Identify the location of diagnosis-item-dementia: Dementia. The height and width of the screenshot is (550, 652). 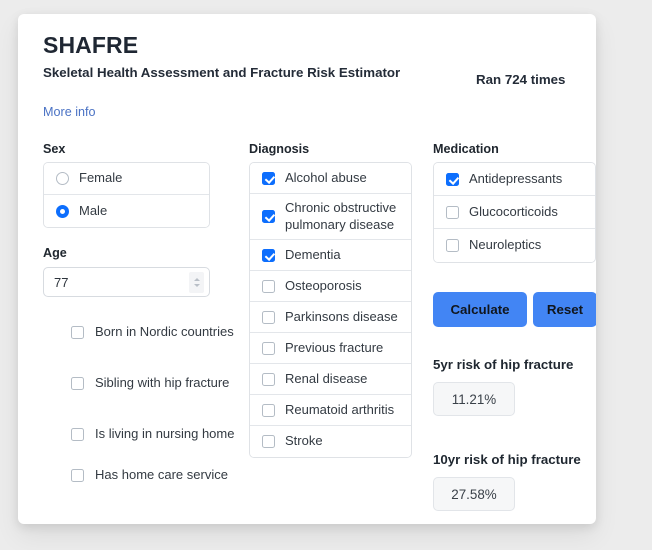
(330, 256).